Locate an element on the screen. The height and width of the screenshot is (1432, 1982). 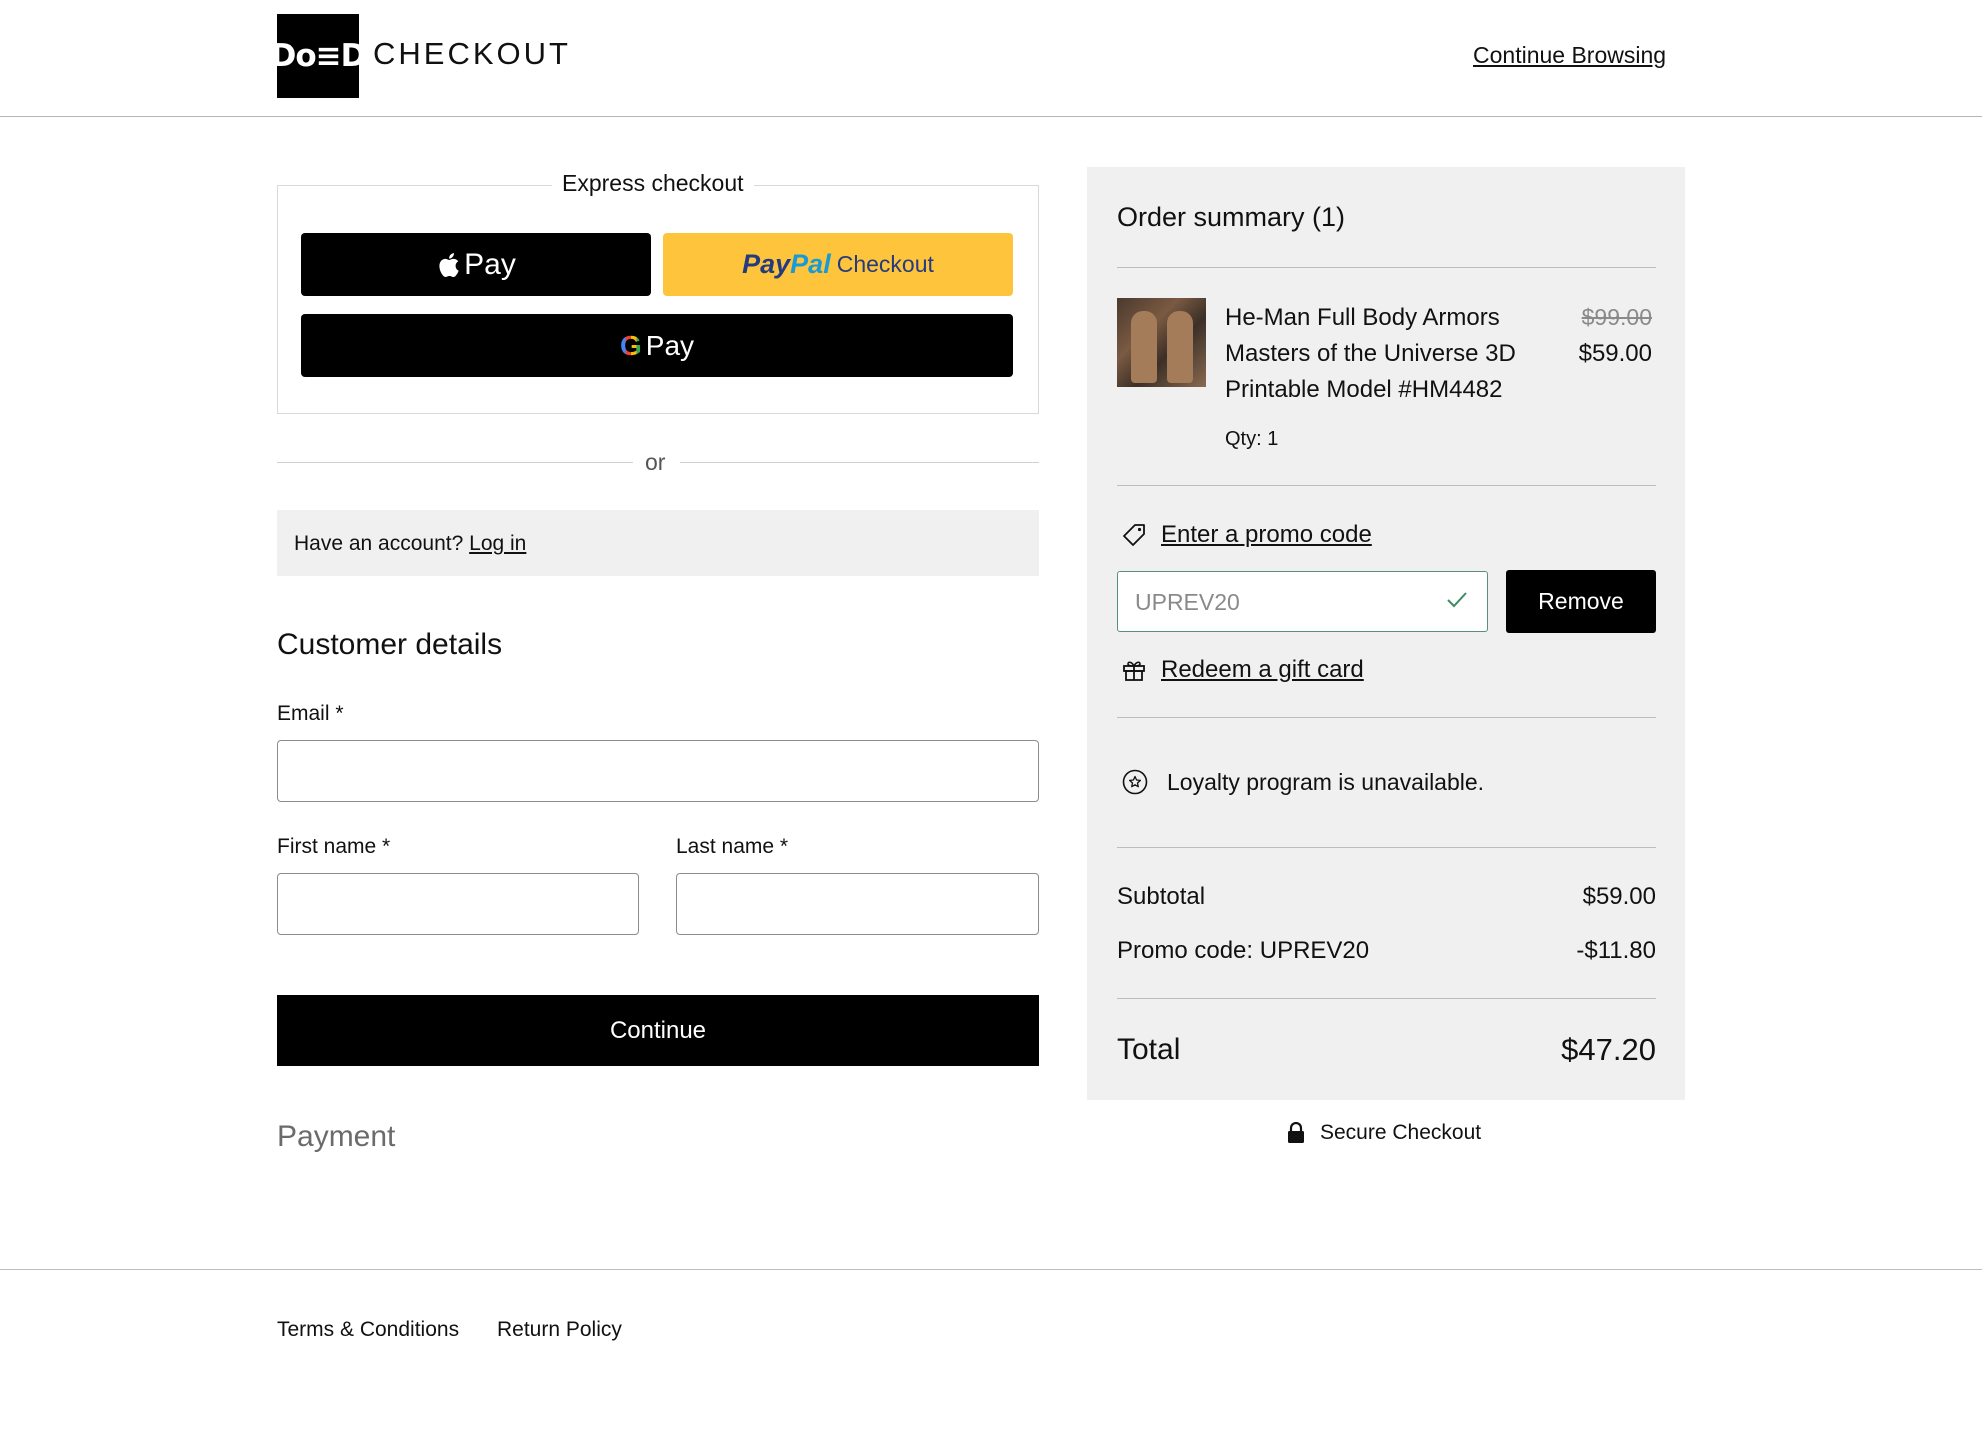
payment-section-title: Payment is located at coordinates (336, 1137).